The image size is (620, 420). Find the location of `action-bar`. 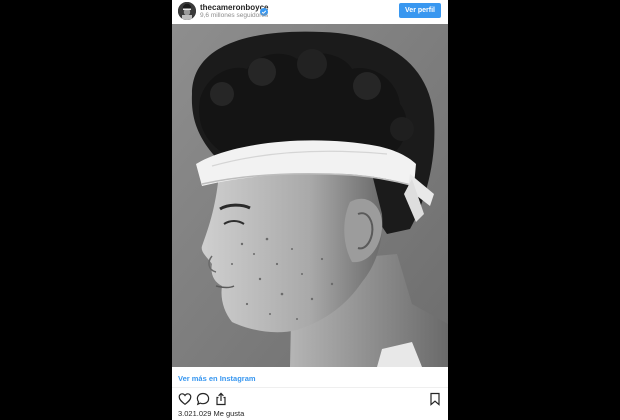

action-bar is located at coordinates (310, 400).